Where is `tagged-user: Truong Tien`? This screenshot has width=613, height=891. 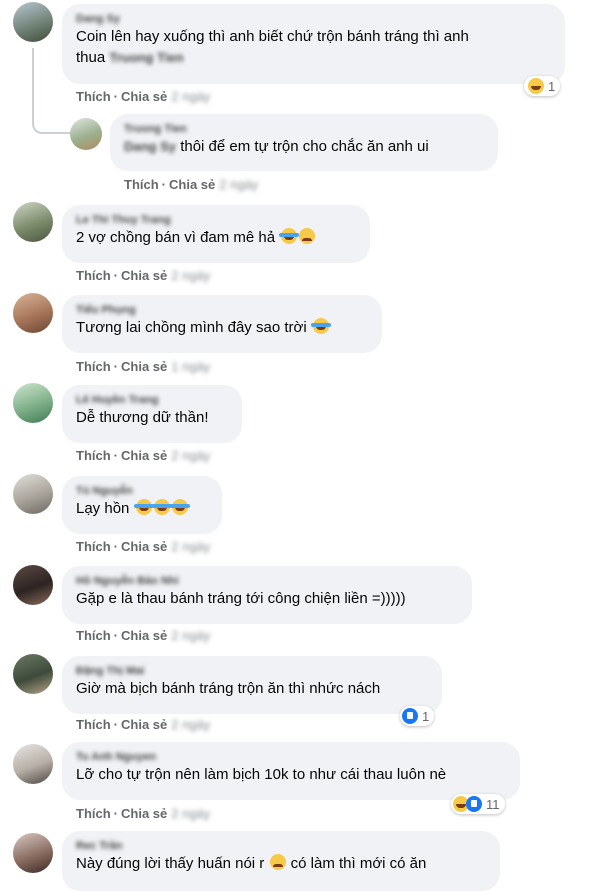
tagged-user: Truong Tien is located at coordinates (146, 57).